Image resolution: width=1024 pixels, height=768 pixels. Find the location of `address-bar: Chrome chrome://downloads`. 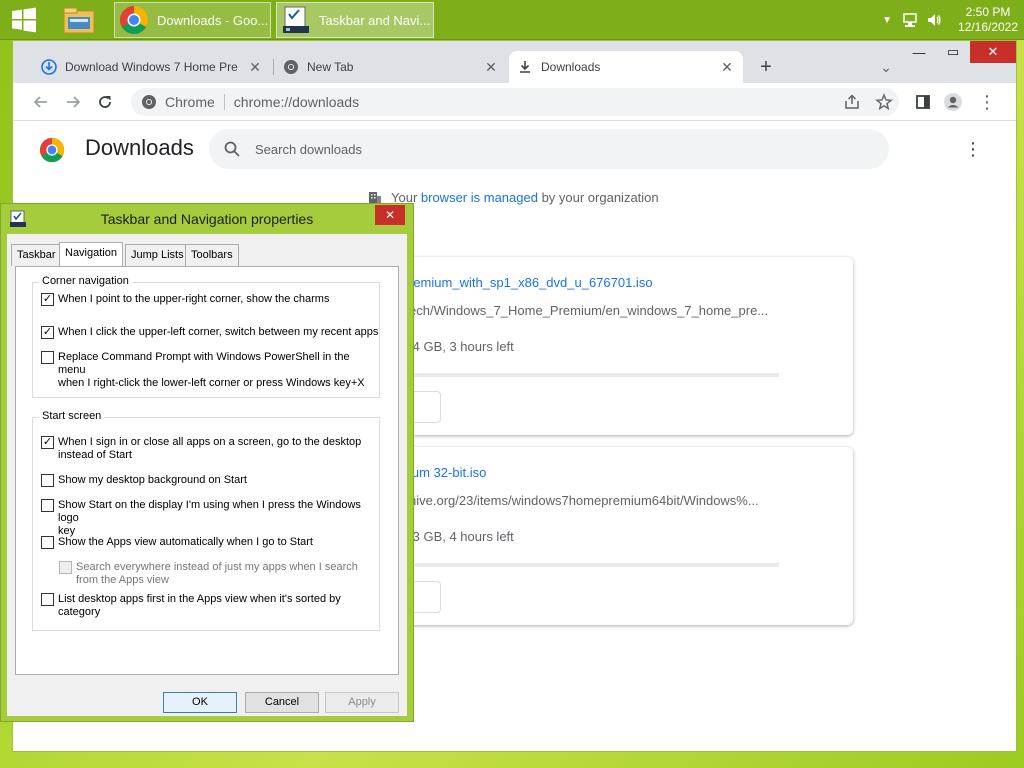

address-bar: Chrome chrome://downloads is located at coordinates (515, 102).